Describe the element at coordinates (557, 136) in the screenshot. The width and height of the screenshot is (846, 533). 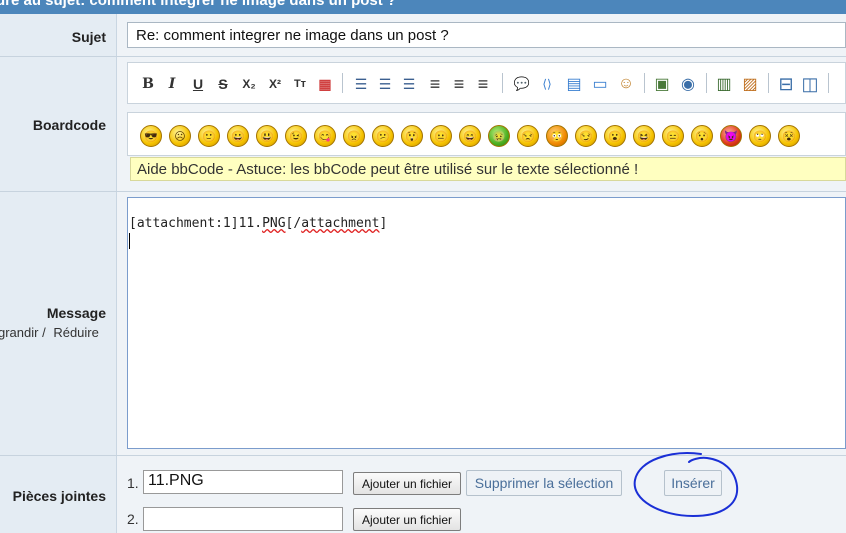
I see `smiley-shocked-icon: 😳` at that location.